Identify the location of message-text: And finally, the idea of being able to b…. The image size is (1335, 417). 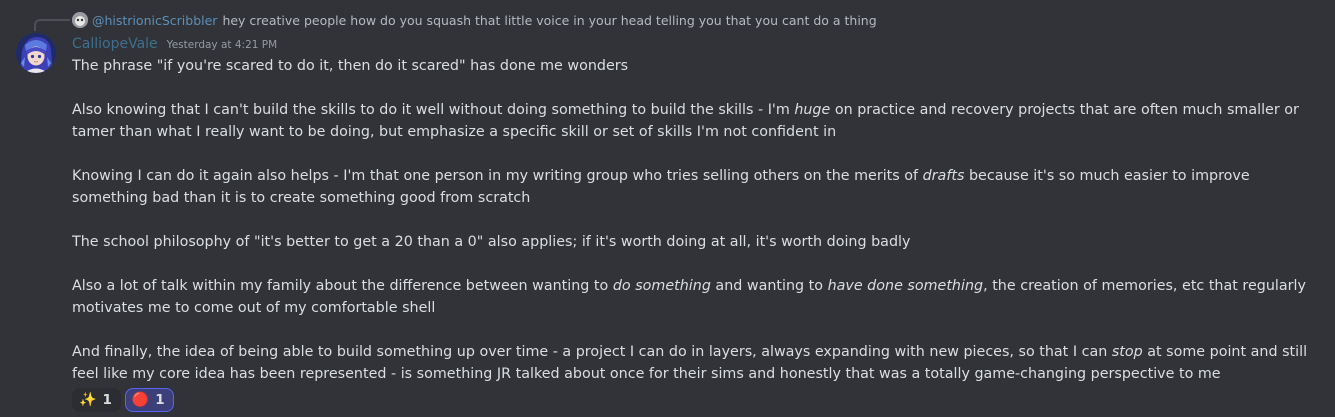
(592, 352).